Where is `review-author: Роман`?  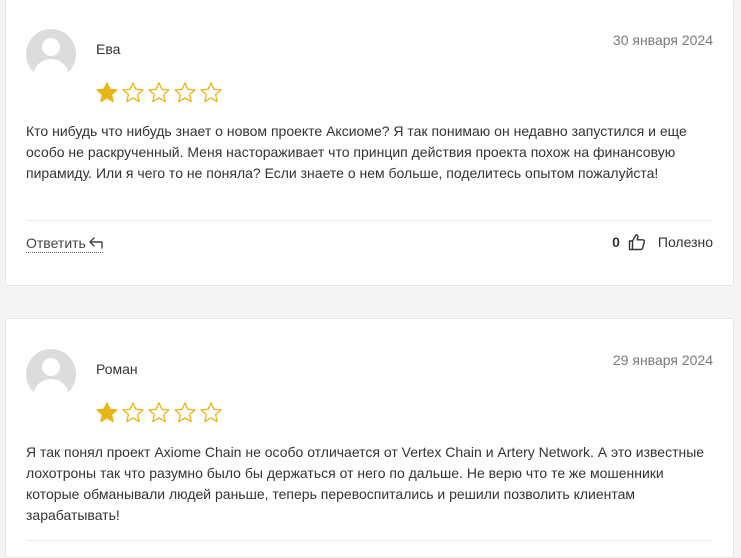
review-author: Роман is located at coordinates (117, 369).